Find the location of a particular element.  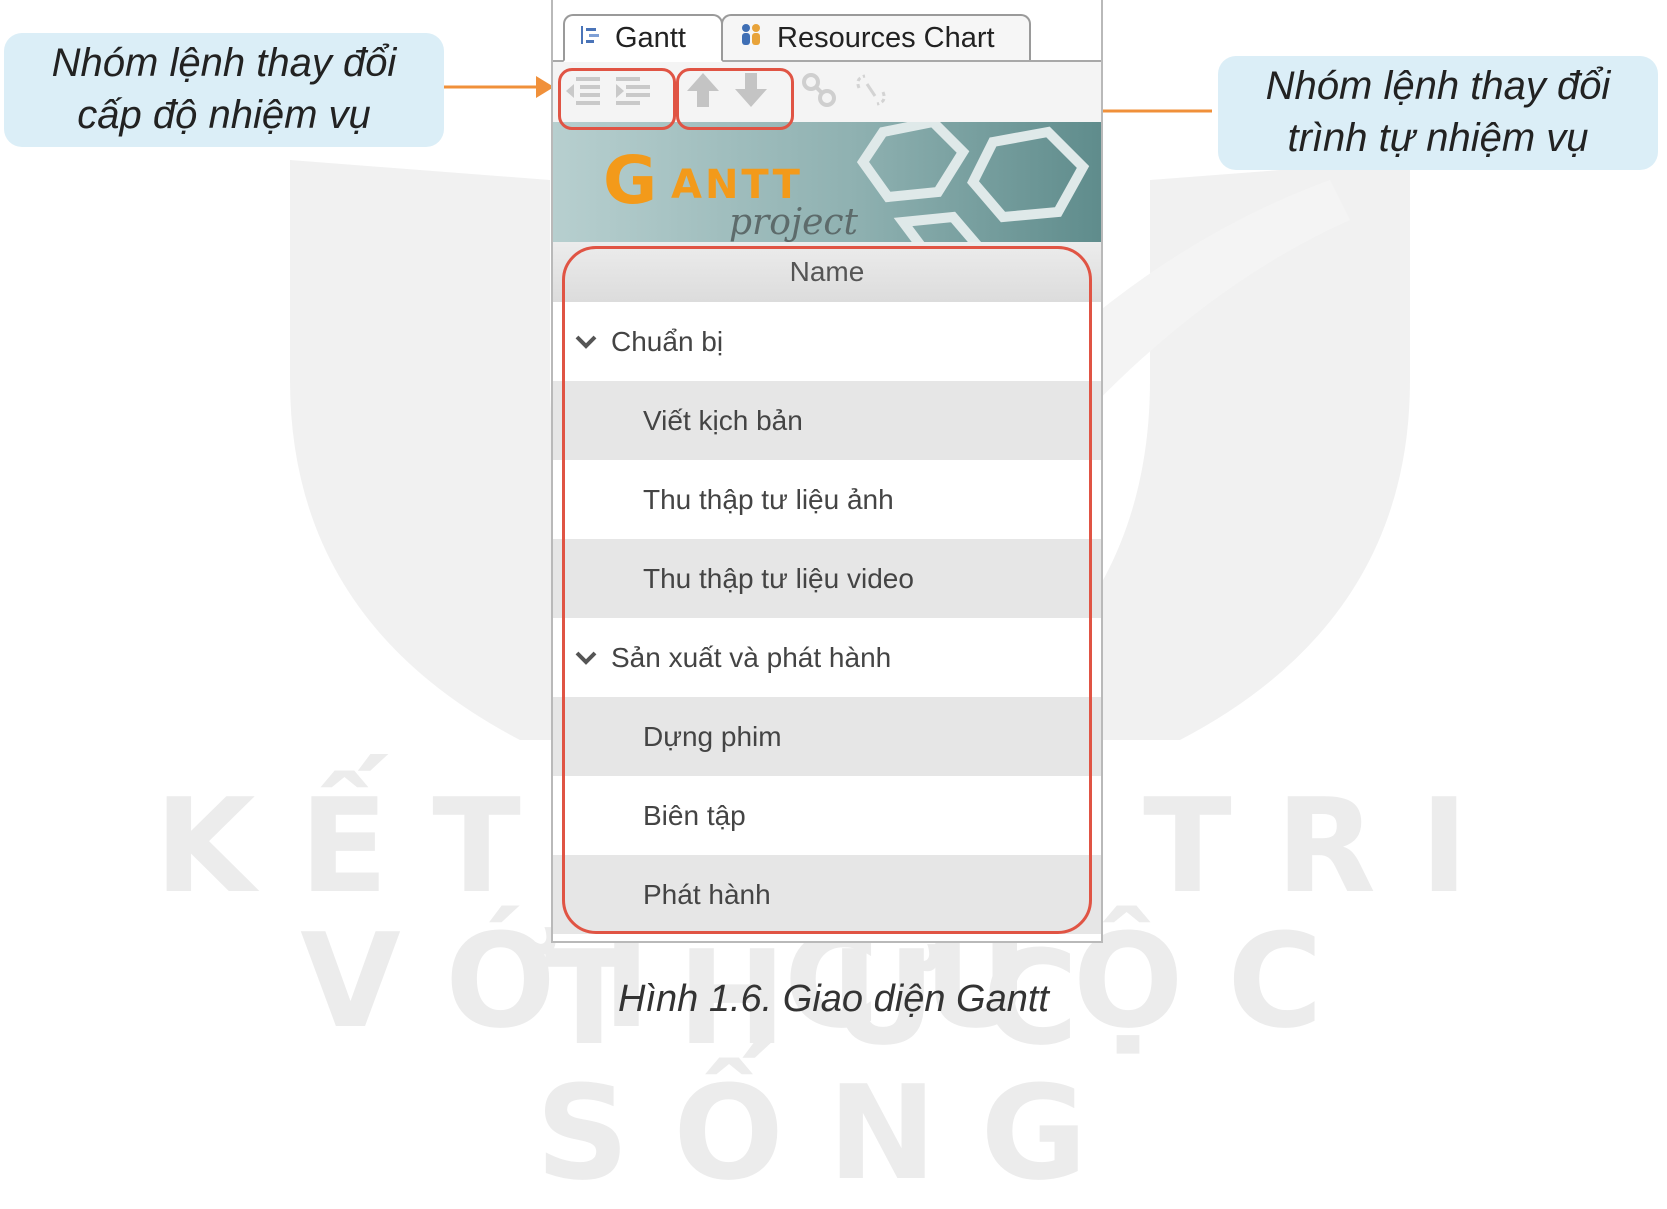

task-label: Biên tập is located at coordinates (694, 815).